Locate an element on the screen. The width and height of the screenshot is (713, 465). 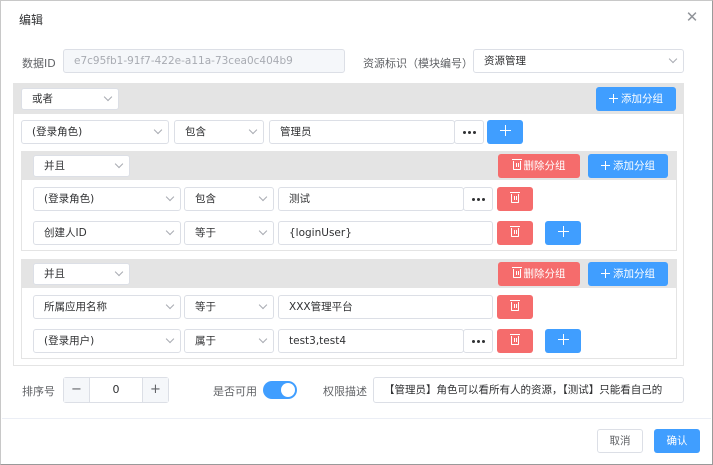
subgroup-1-operator-value: 并且 is located at coordinates (54, 166).